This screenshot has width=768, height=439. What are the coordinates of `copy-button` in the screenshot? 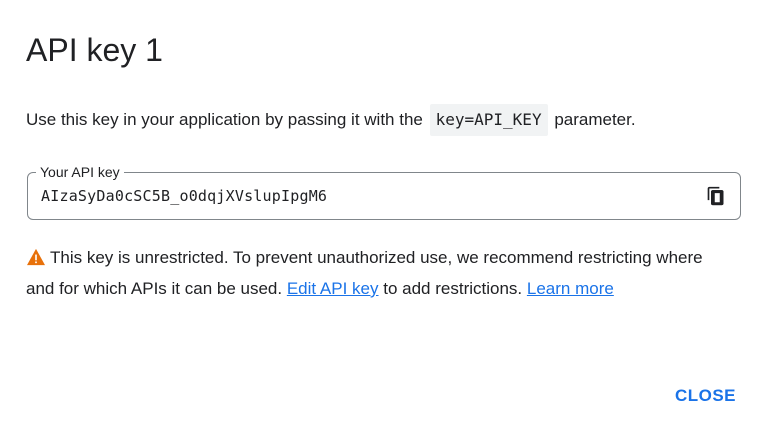 It's located at (716, 196).